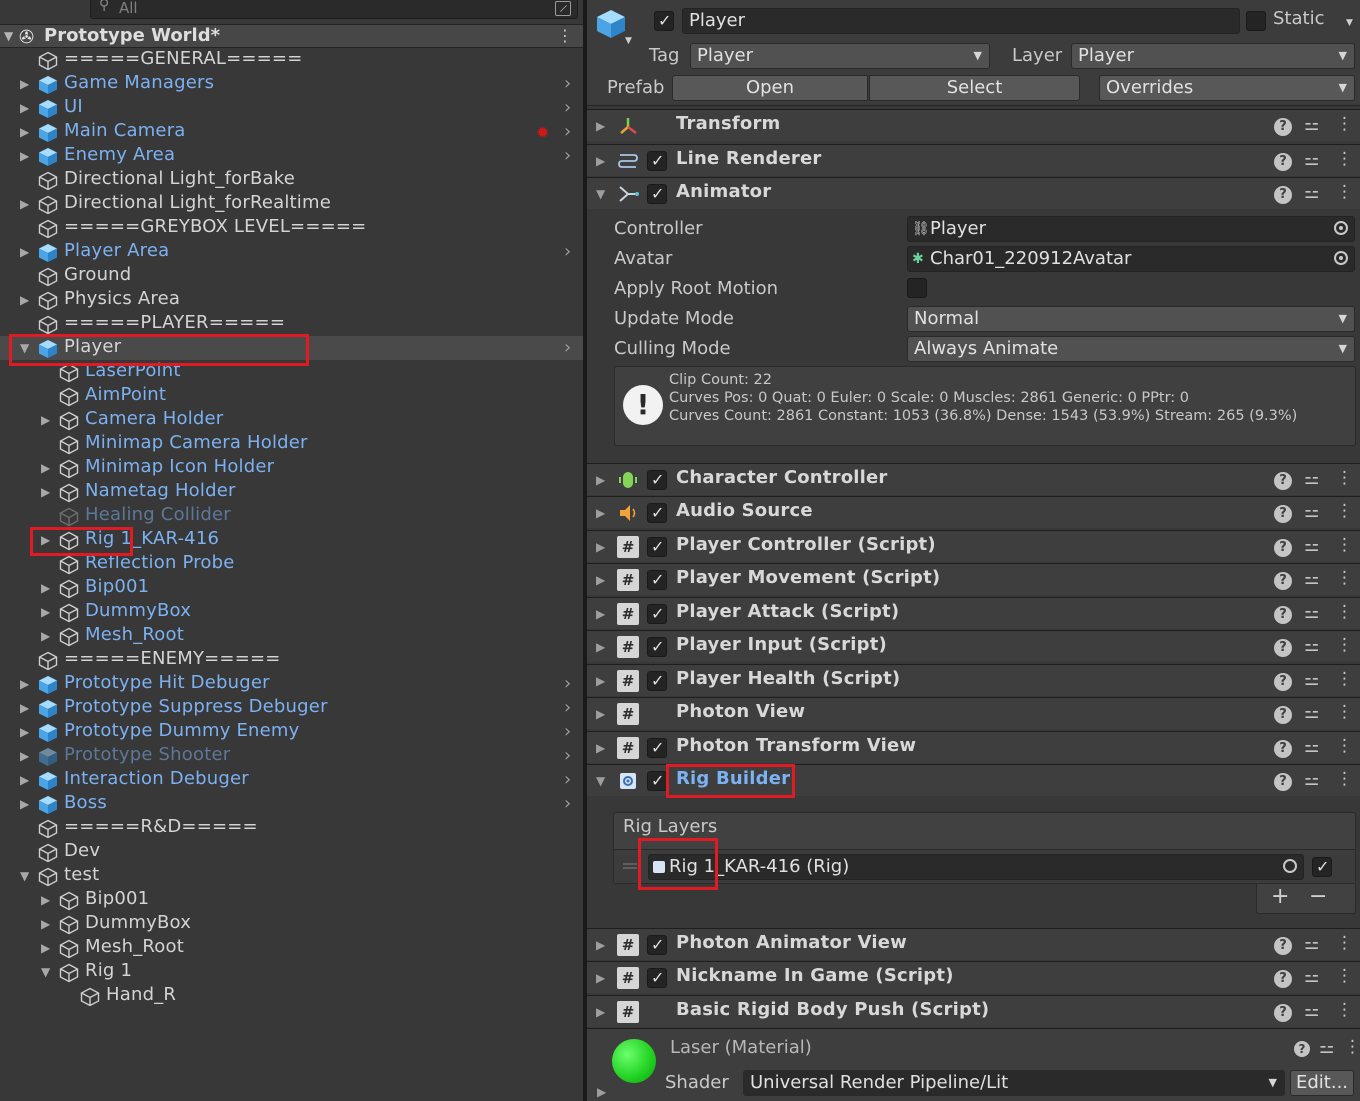  What do you see at coordinates (291, 732) in the screenshot?
I see `hierarchy-row: ▶ Prototype Dummy Enemy ›` at bounding box center [291, 732].